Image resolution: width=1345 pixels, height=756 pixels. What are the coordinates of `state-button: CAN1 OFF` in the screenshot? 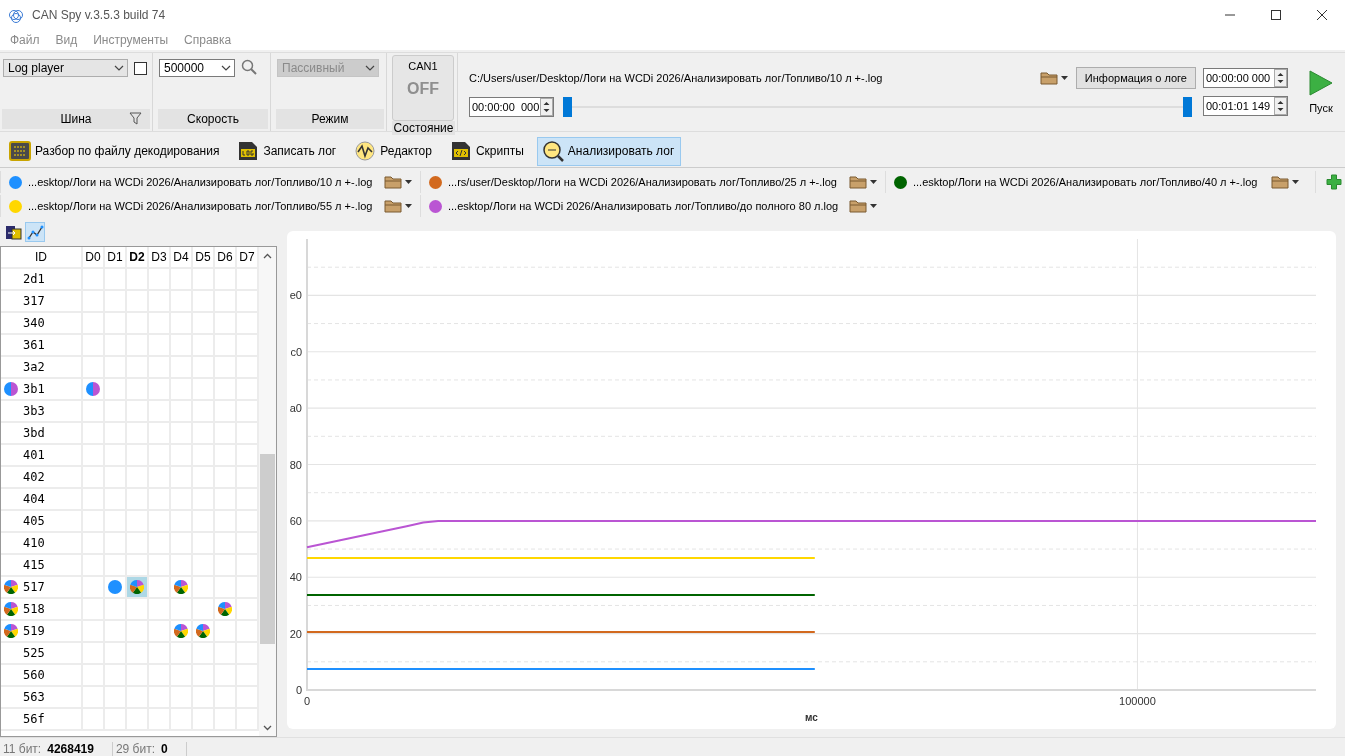 It's located at (423, 88).